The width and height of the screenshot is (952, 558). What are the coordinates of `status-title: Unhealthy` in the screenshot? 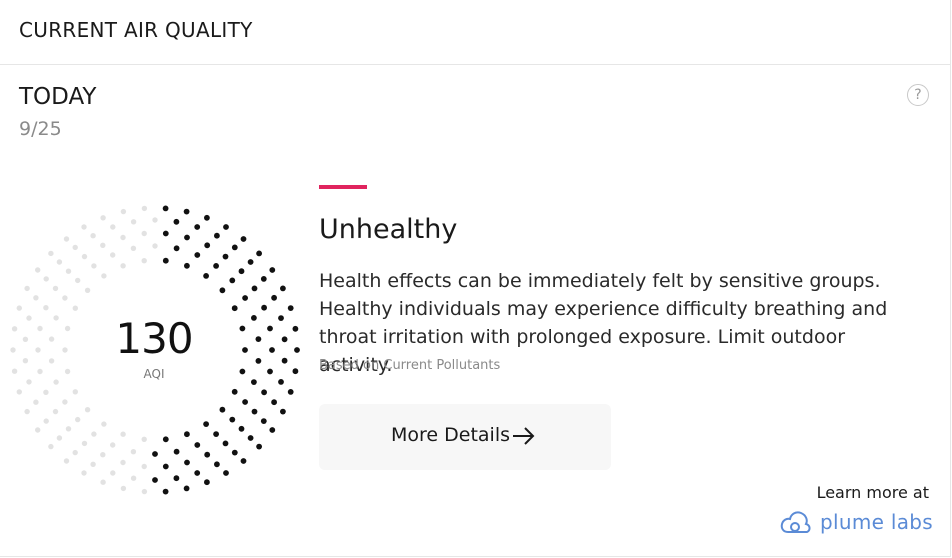 It's located at (388, 229).